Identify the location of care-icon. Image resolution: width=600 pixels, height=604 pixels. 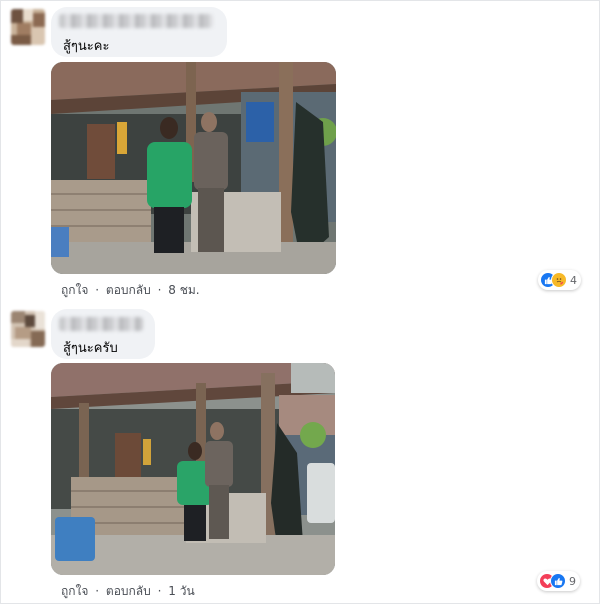
(559, 280).